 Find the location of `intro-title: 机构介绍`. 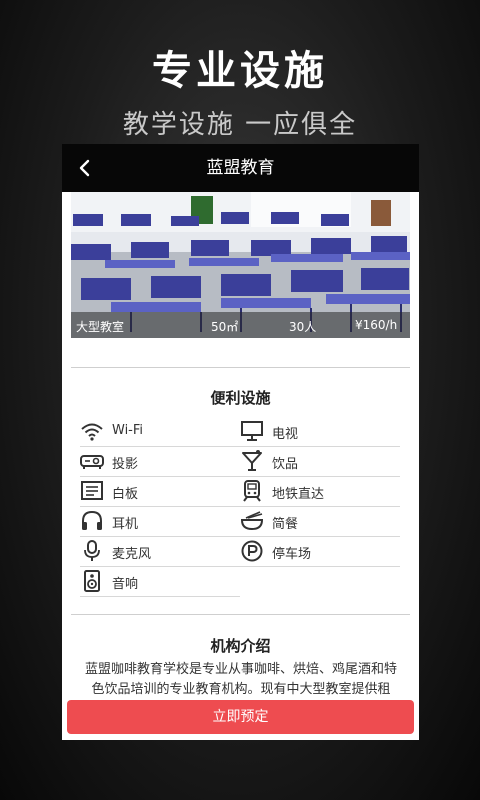

intro-title: 机构介绍 is located at coordinates (240, 646).